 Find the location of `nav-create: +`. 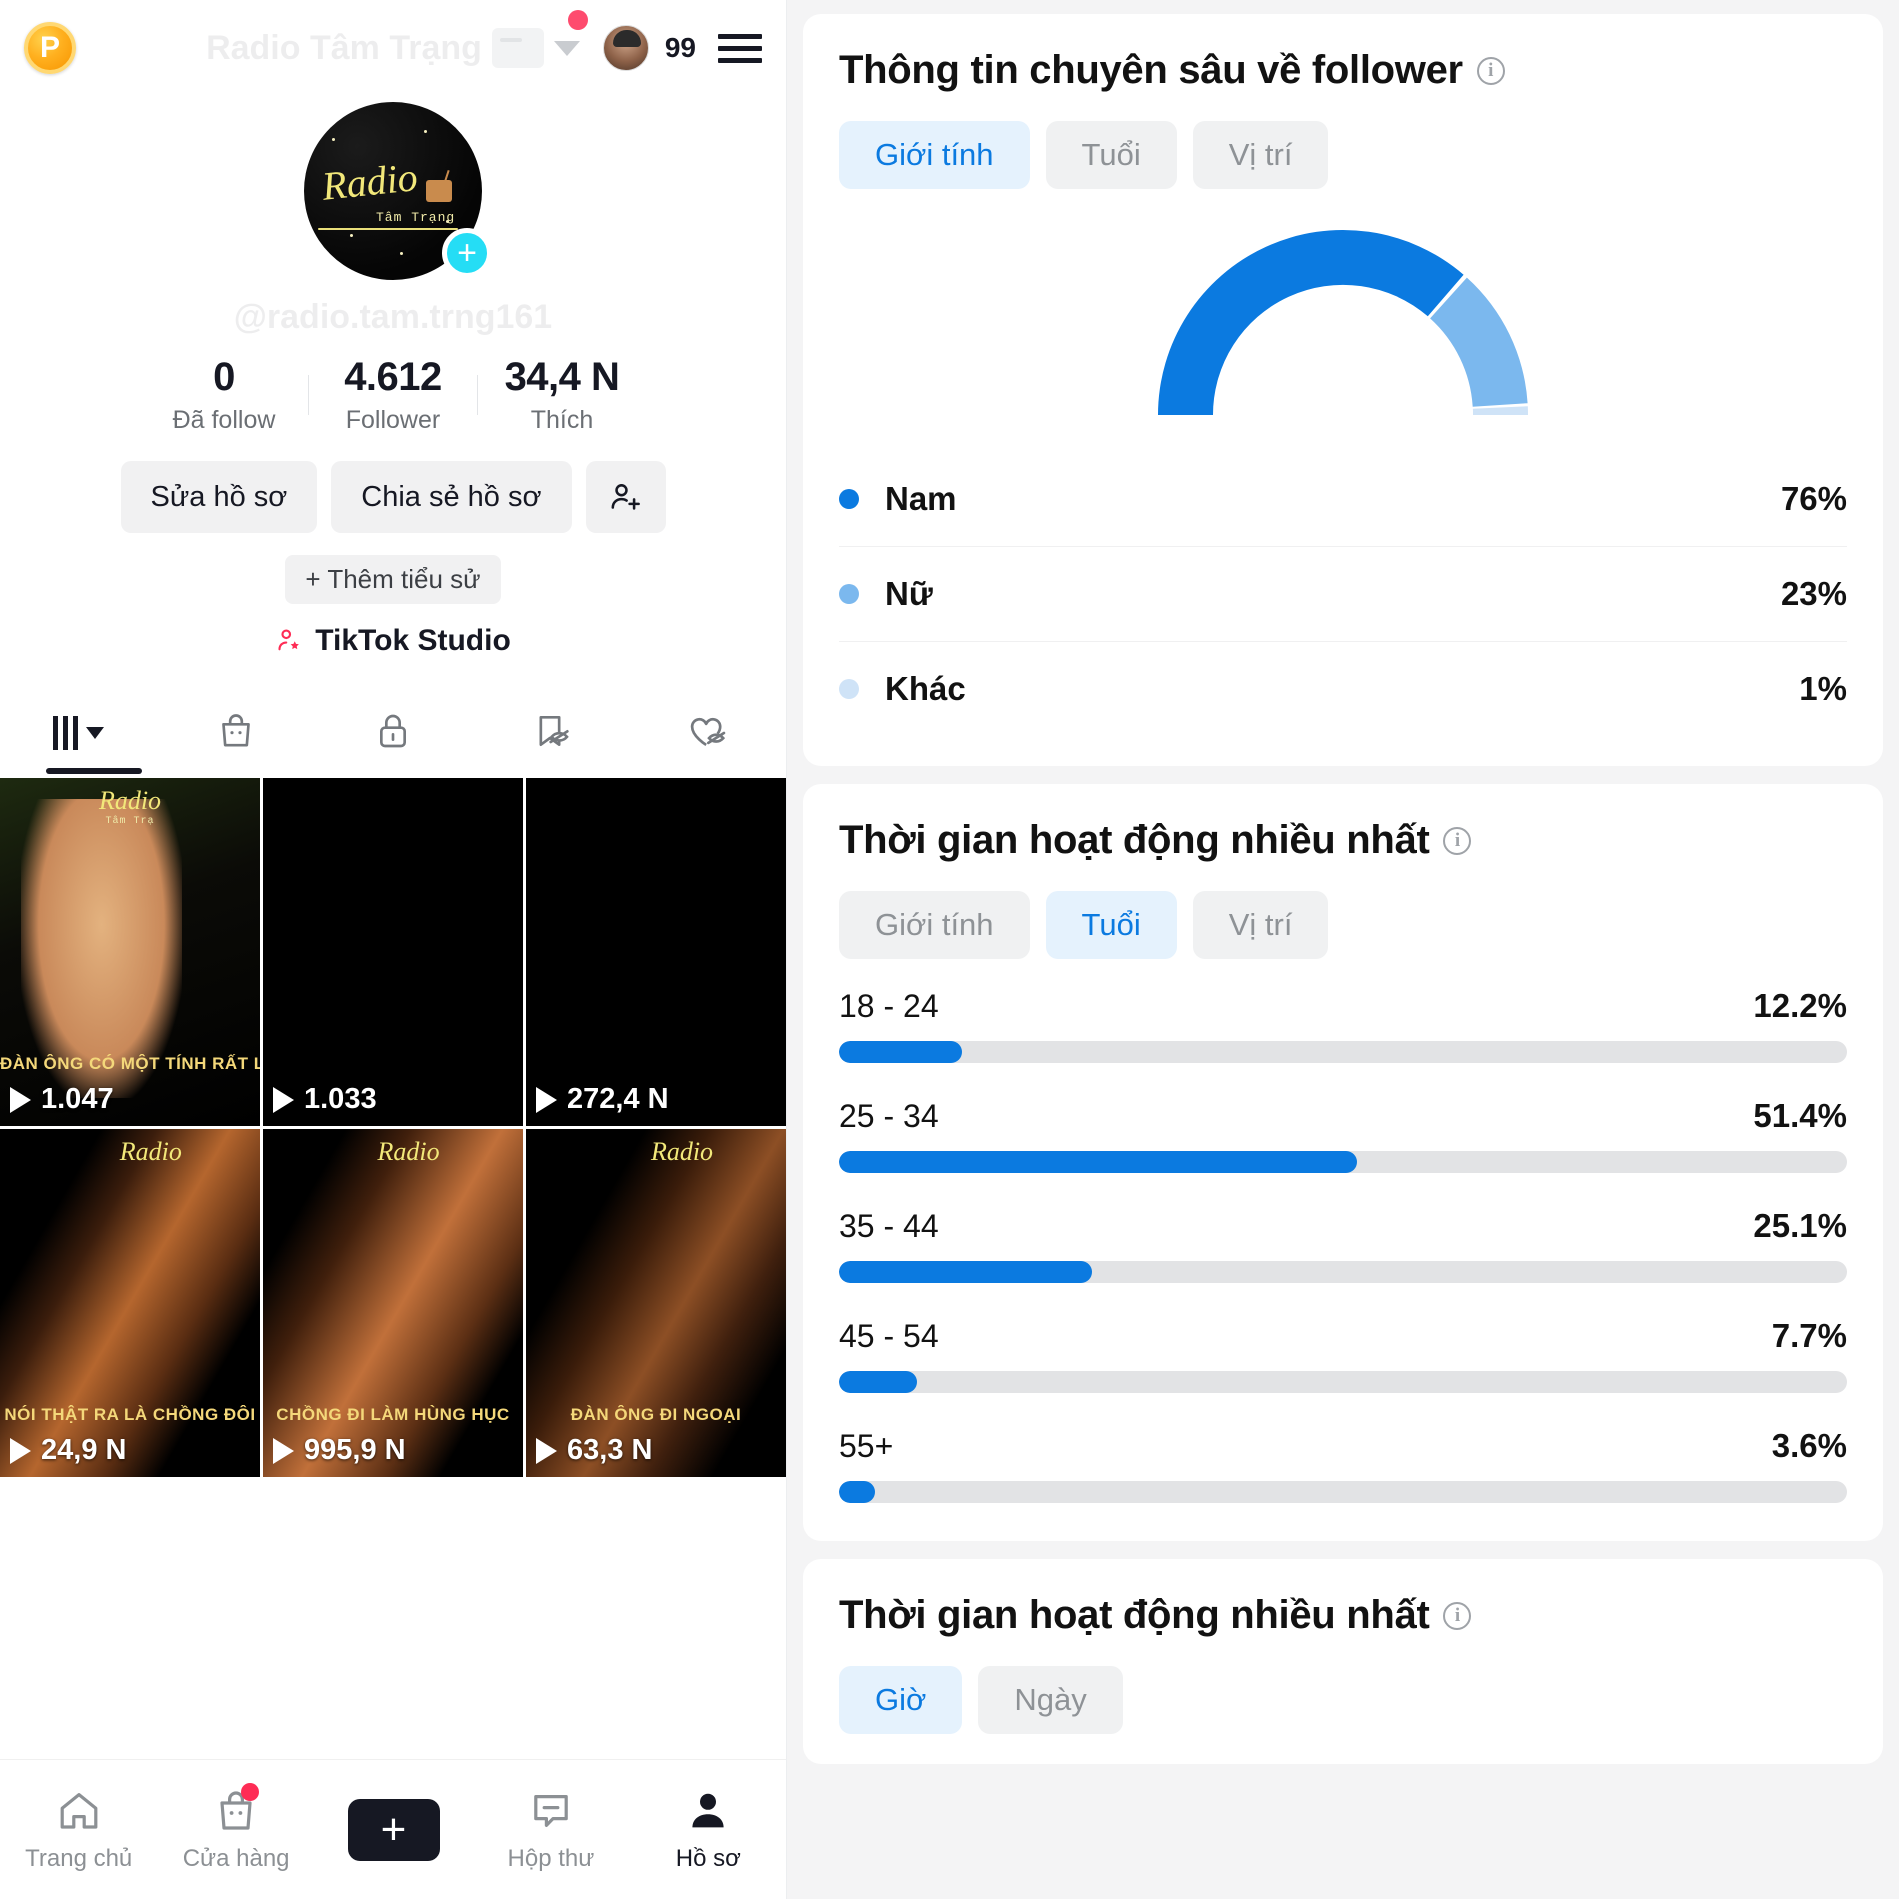

nav-create: + is located at coordinates (393, 1829).